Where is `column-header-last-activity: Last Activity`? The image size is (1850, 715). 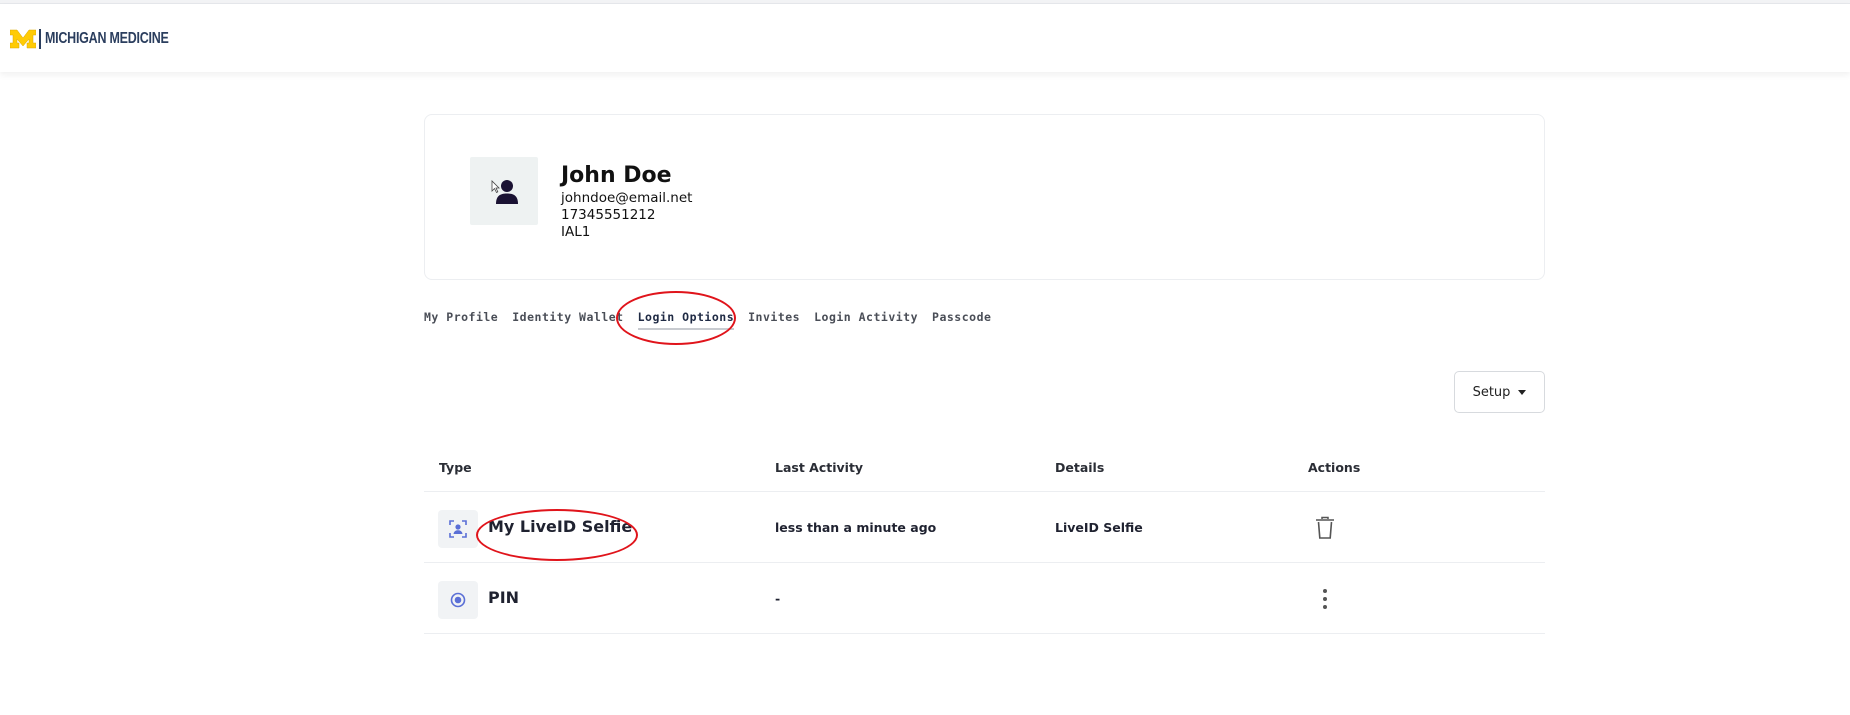
column-header-last-activity: Last Activity is located at coordinates (819, 467).